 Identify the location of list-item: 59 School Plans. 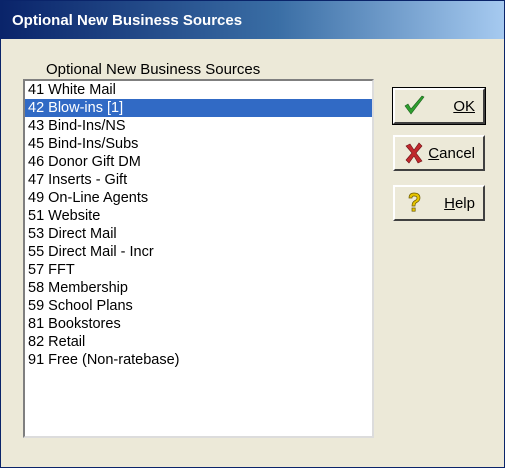
(198, 306).